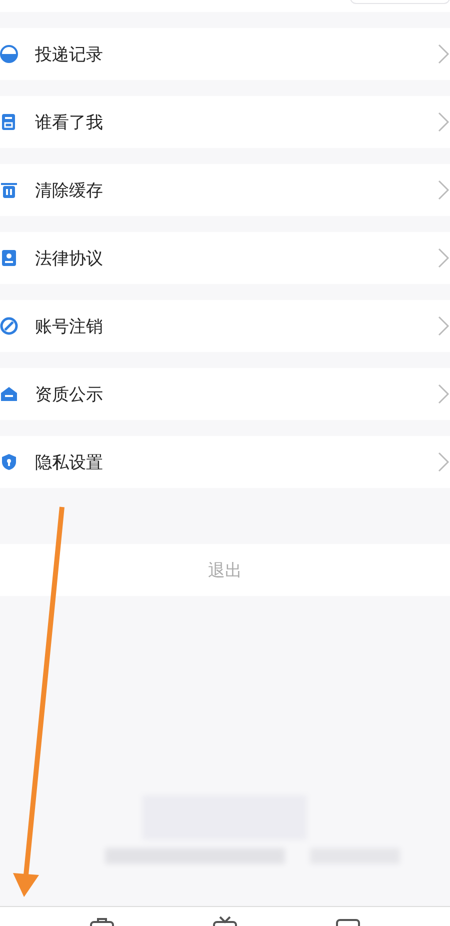 The height and width of the screenshot is (926, 450). What do you see at coordinates (9, 394) in the screenshot?
I see `house-icon` at bounding box center [9, 394].